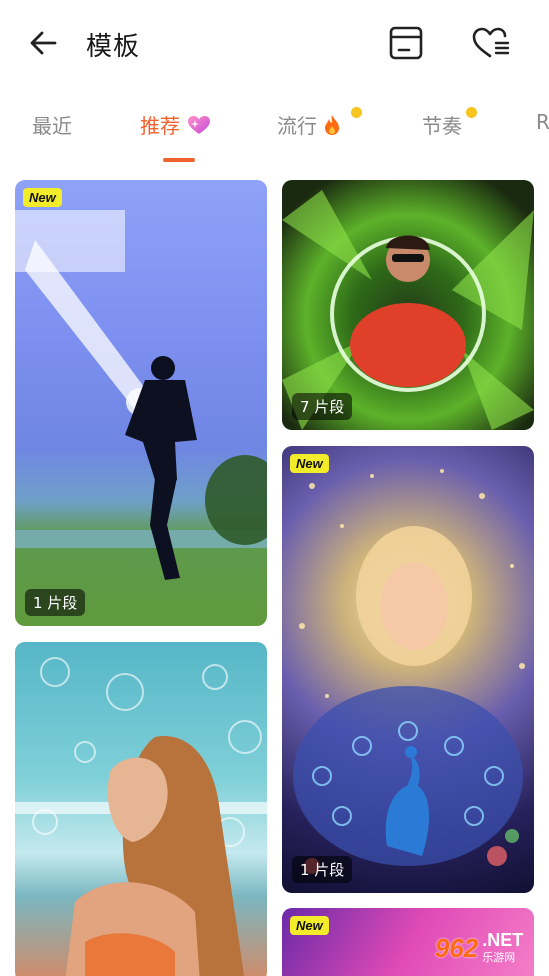 This screenshot has width=549, height=976. Describe the element at coordinates (408, 305) in the screenshot. I see `template-card: 7 片段` at that location.